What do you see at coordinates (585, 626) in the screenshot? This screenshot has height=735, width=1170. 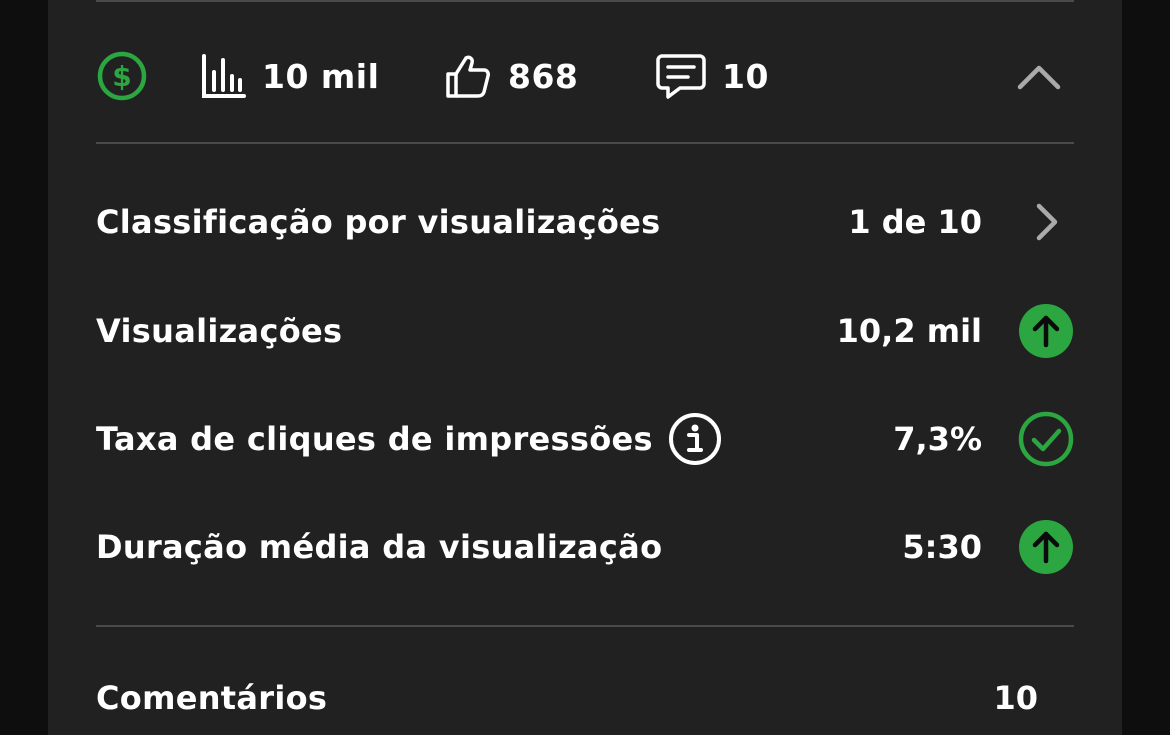 I see `section-divider` at bounding box center [585, 626].